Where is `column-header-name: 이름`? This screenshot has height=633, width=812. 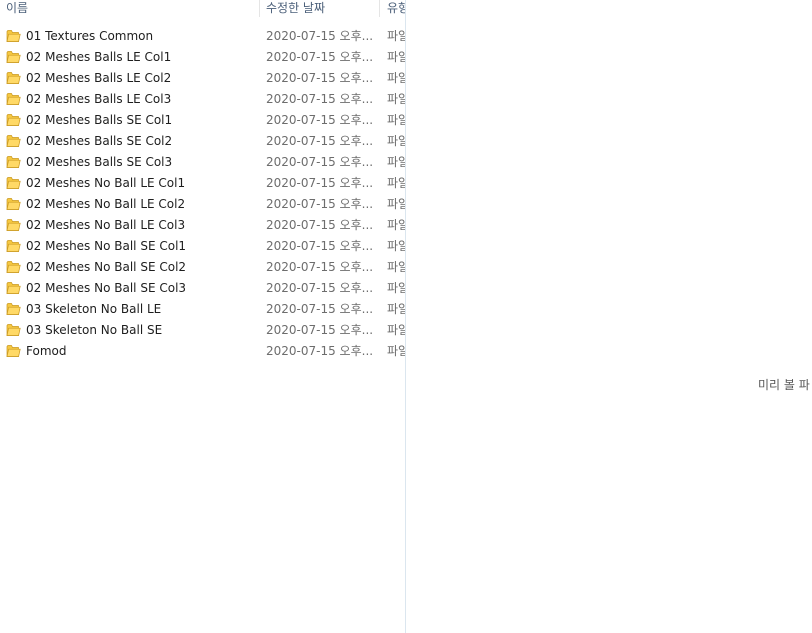 column-header-name: 이름 is located at coordinates (130, 9).